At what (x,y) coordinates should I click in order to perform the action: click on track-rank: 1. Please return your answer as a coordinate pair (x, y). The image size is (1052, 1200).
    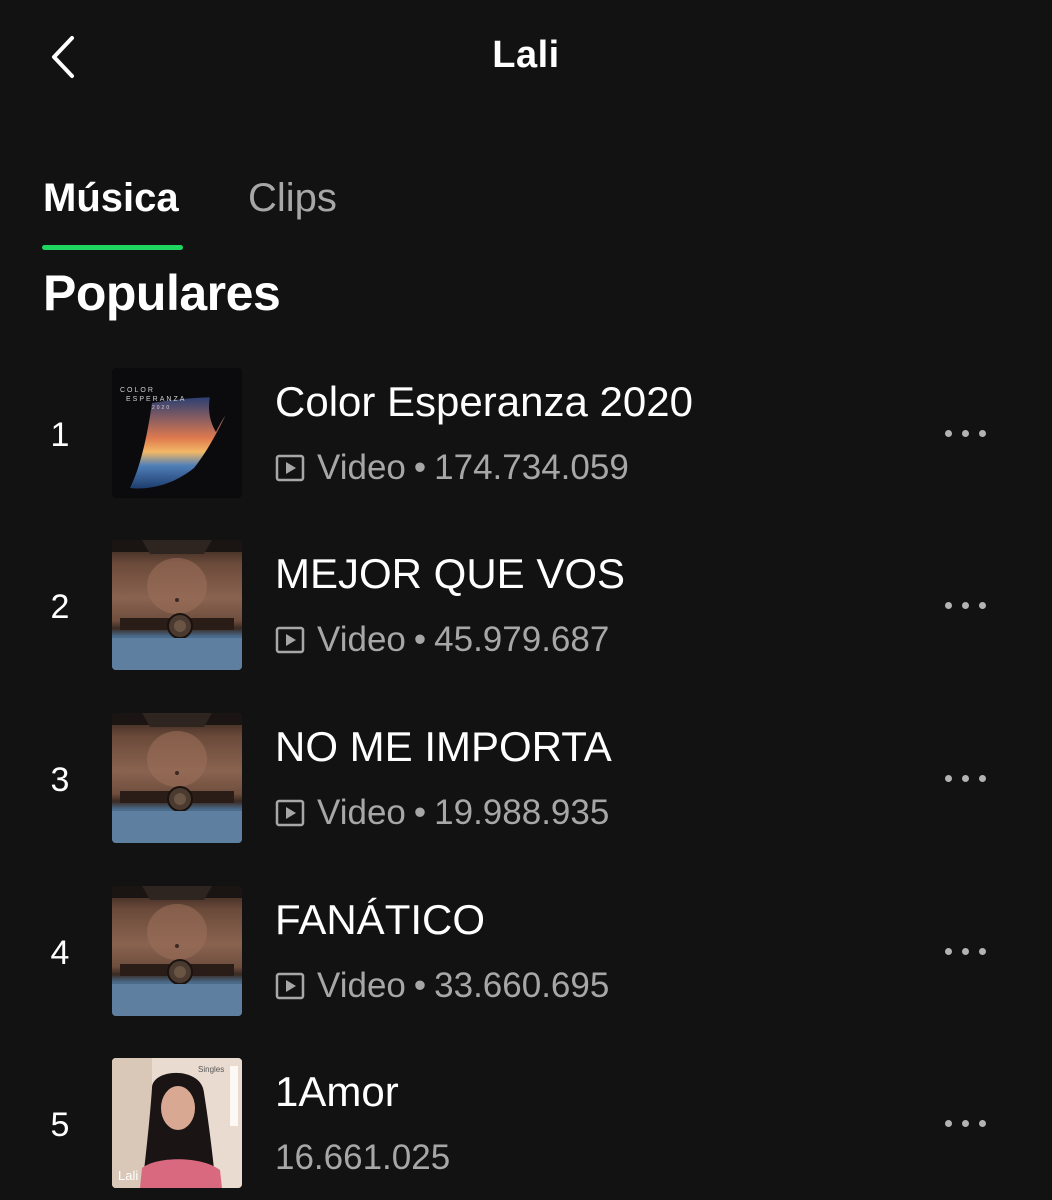
    Looking at the image, I should click on (60, 435).